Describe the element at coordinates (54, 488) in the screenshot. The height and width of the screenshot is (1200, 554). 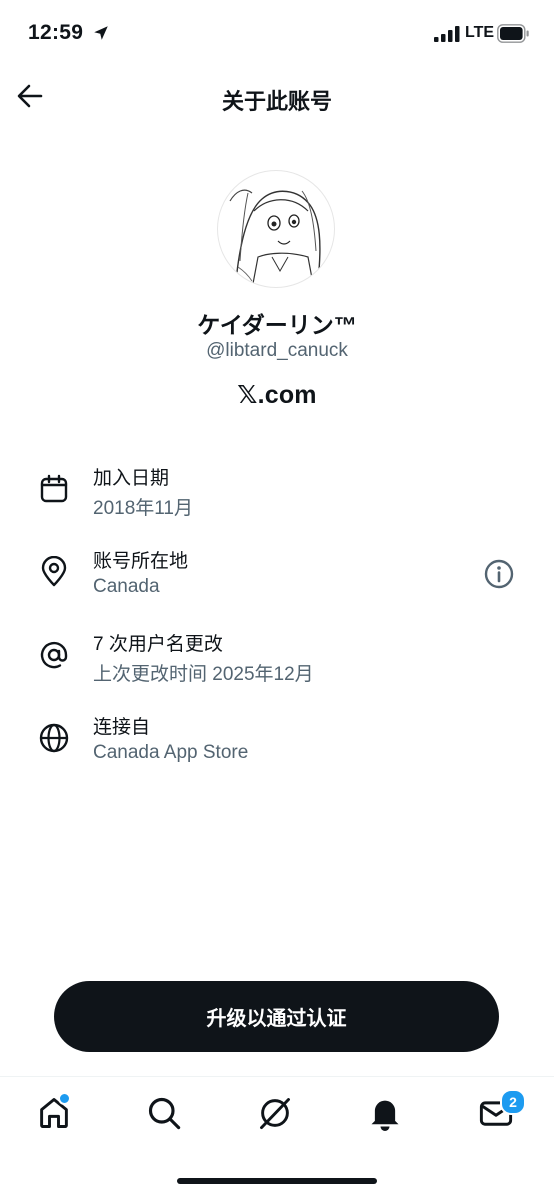
I see `calendar-icon` at that location.